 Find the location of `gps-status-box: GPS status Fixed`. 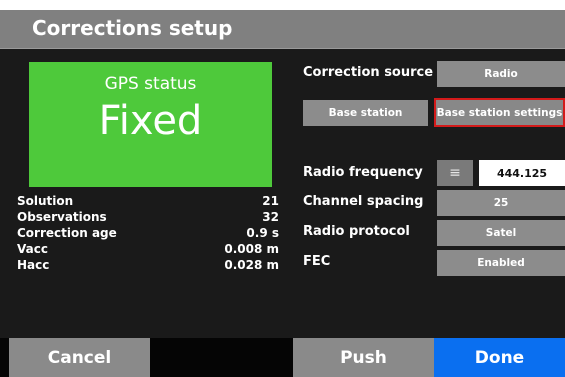

gps-status-box: GPS status Fixed is located at coordinates (150, 124).